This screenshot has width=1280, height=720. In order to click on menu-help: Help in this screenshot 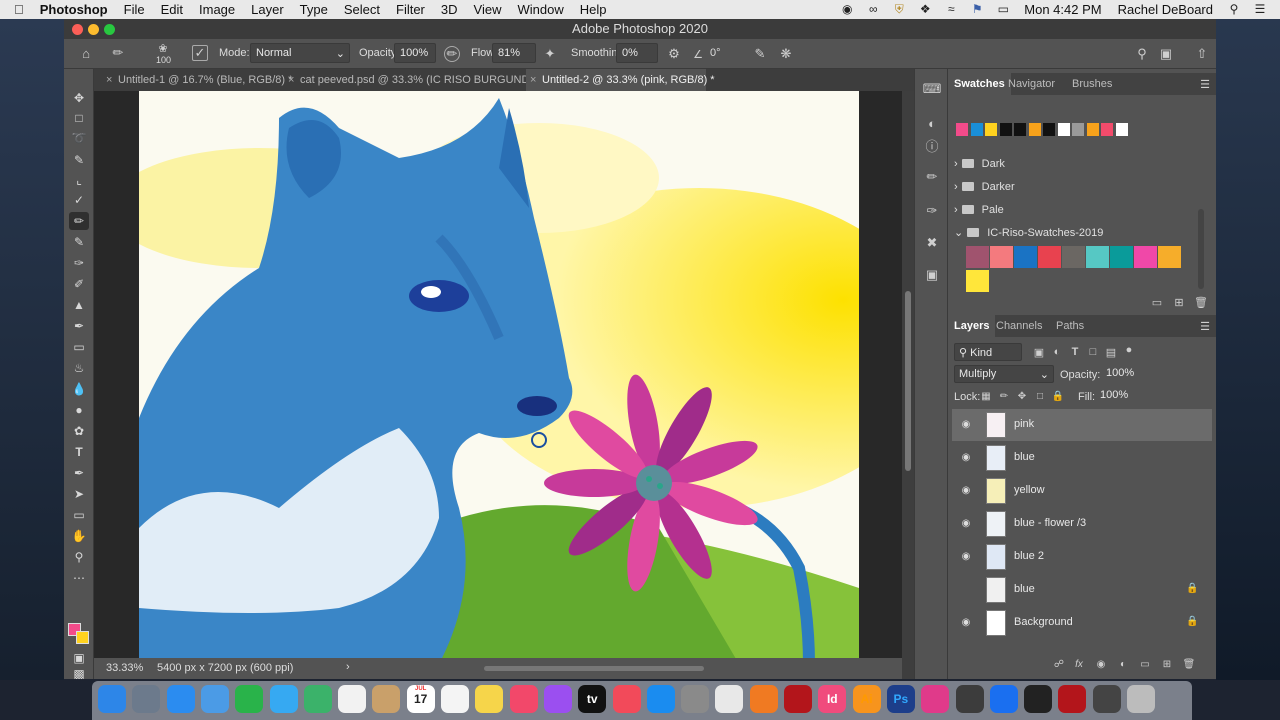, I will do `click(593, 9)`.